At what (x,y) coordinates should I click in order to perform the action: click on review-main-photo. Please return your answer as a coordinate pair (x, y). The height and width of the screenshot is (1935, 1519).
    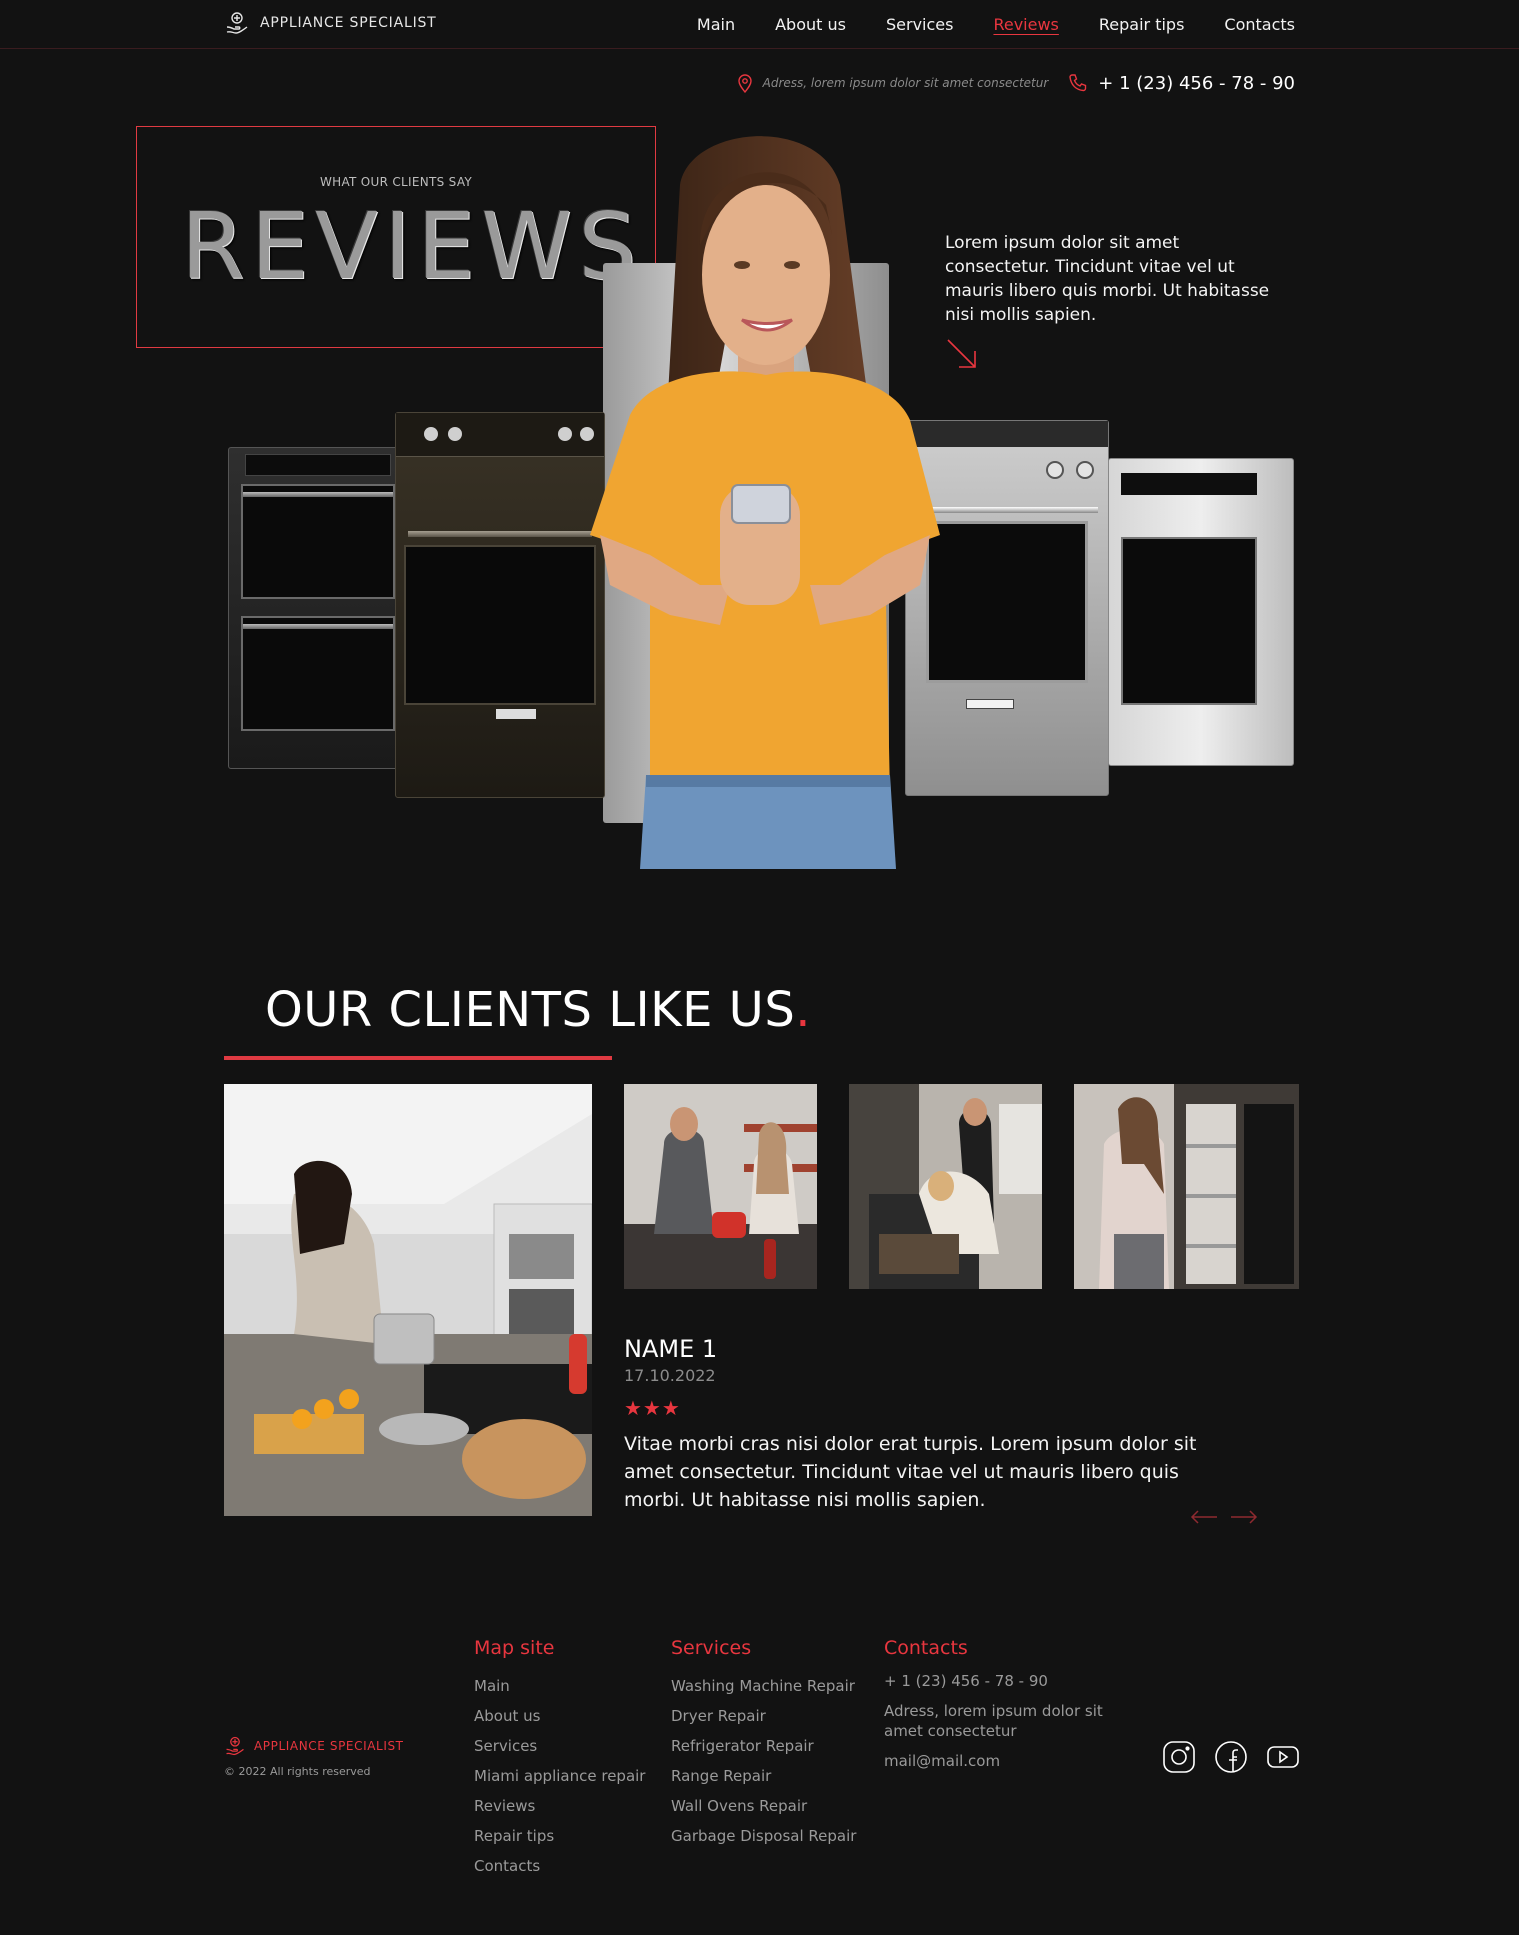
    Looking at the image, I should click on (408, 1300).